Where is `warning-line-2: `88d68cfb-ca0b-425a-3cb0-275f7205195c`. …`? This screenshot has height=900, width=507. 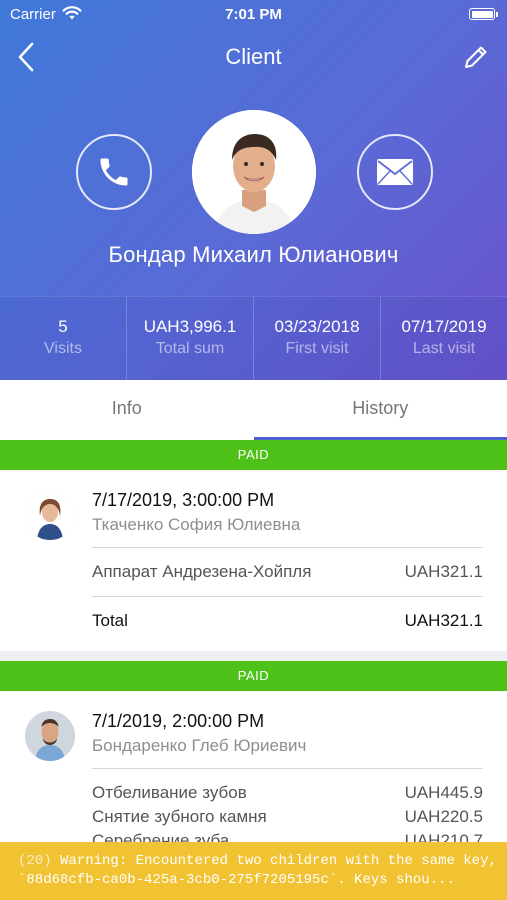
warning-line-2: `88d68cfb-ca0b-425a-3cb0-275f7205195c`. … is located at coordinates (236, 880).